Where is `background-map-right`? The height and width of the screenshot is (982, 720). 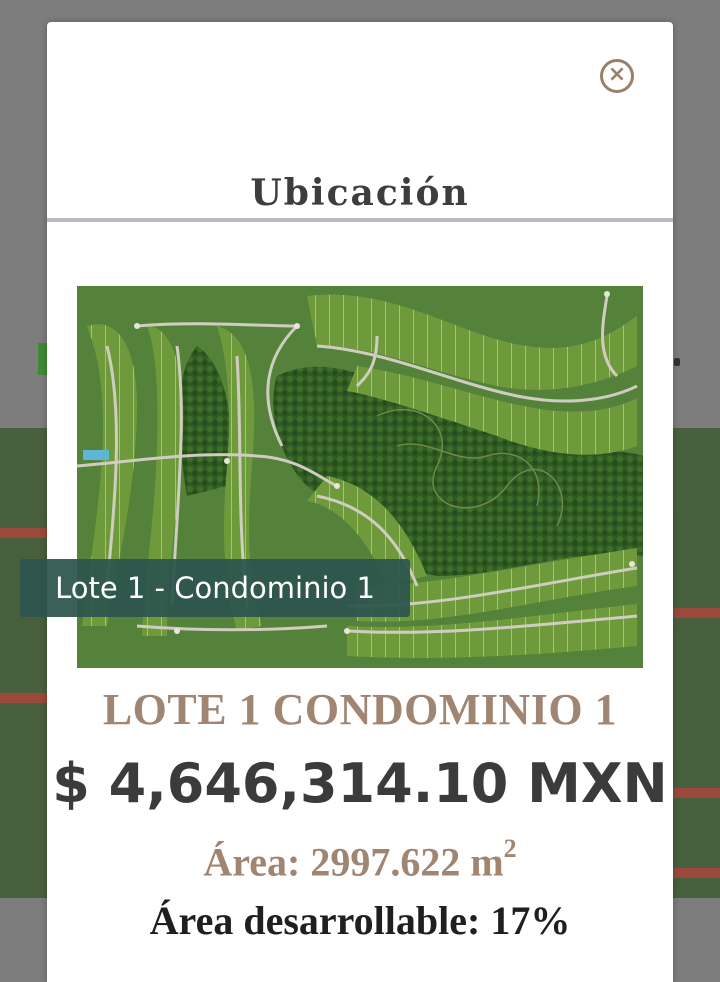 background-map-right is located at coordinates (696, 663).